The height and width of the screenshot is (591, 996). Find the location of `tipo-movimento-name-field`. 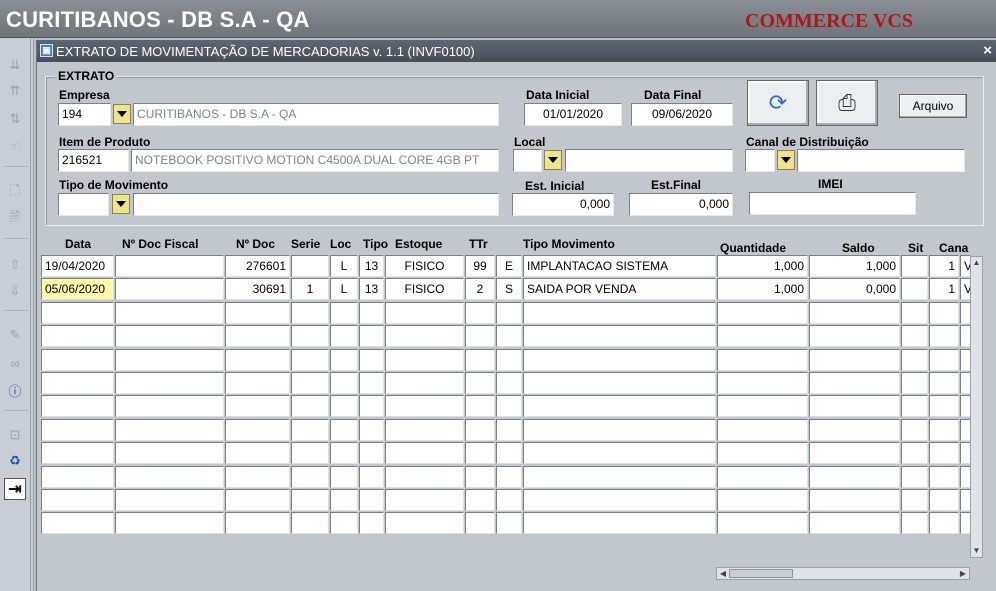

tipo-movimento-name-field is located at coordinates (316, 204).